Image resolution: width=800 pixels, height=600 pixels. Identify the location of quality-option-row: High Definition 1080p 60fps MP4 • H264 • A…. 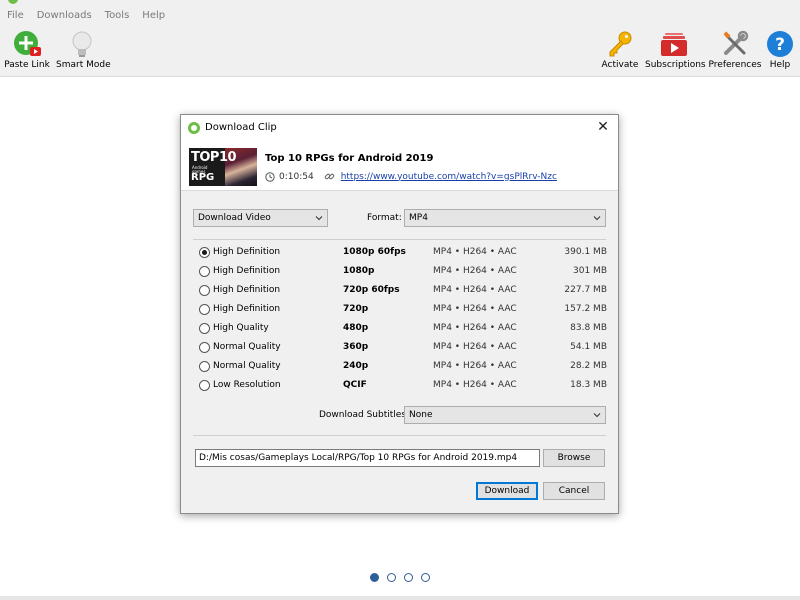
(403, 253).